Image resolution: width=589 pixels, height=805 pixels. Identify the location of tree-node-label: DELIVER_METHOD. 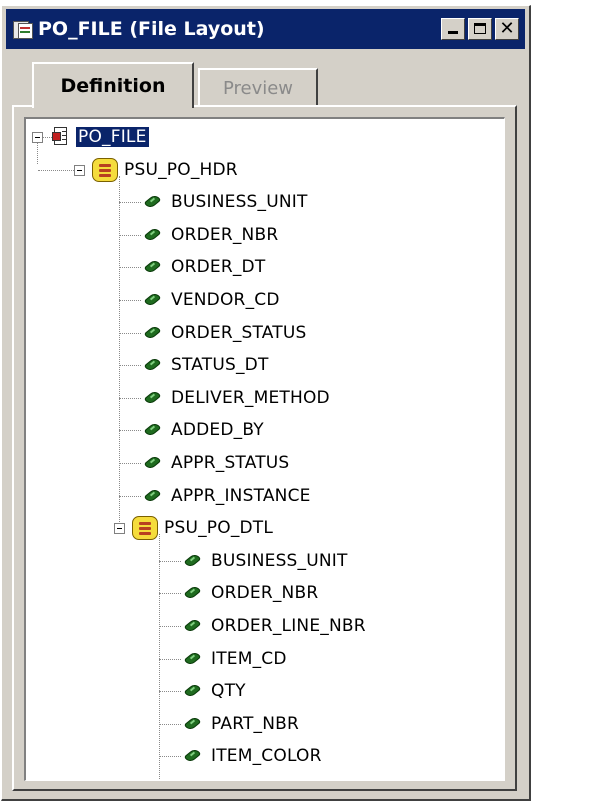
(250, 397).